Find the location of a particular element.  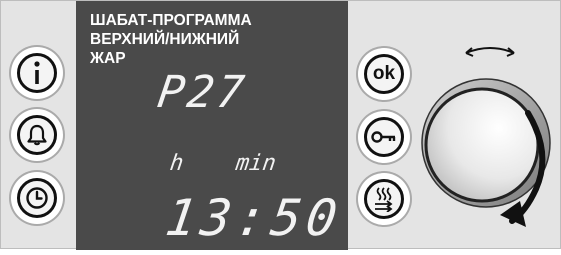

timer-alarm-button is located at coordinates (37, 135).